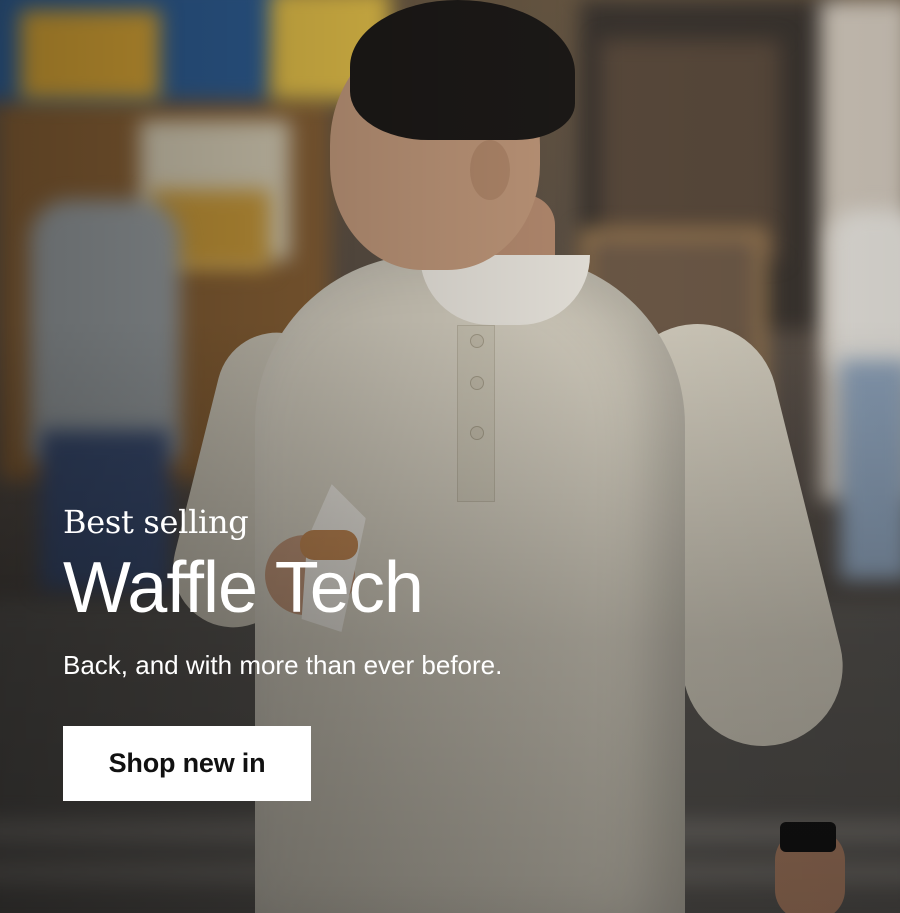  Describe the element at coordinates (283, 665) in the screenshot. I see `hero-subline: Back, and with more than ever before.` at that location.